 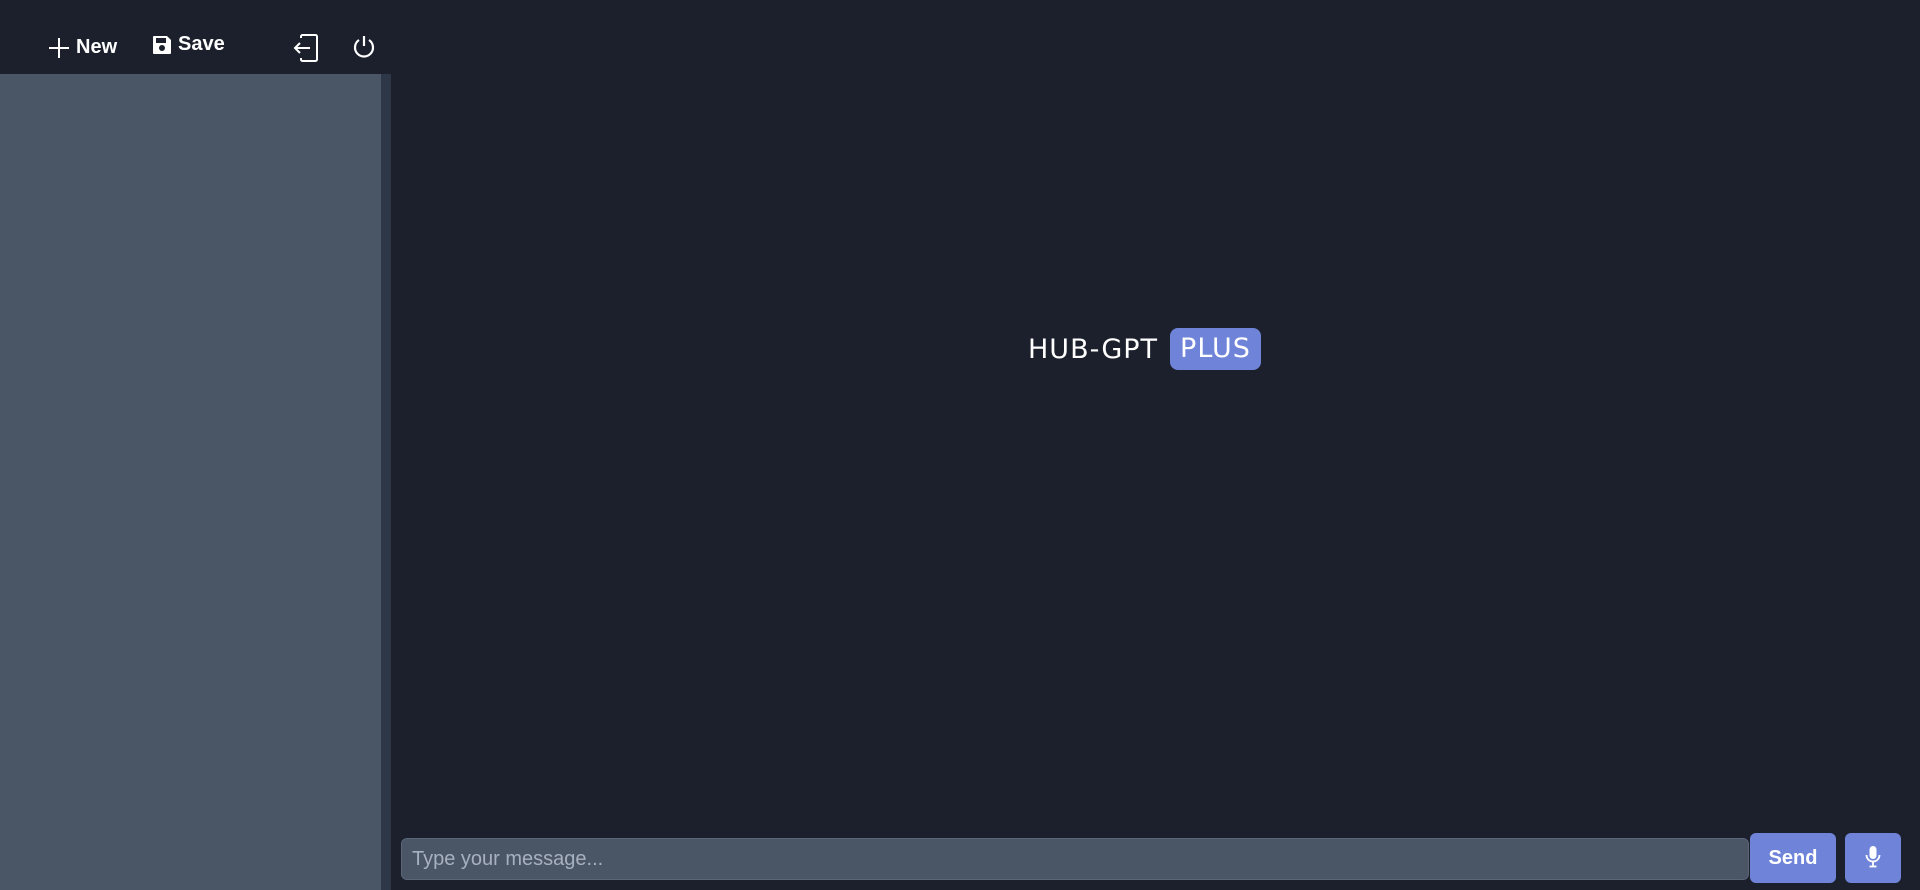 What do you see at coordinates (1793, 858) in the screenshot?
I see `send-button: Send` at bounding box center [1793, 858].